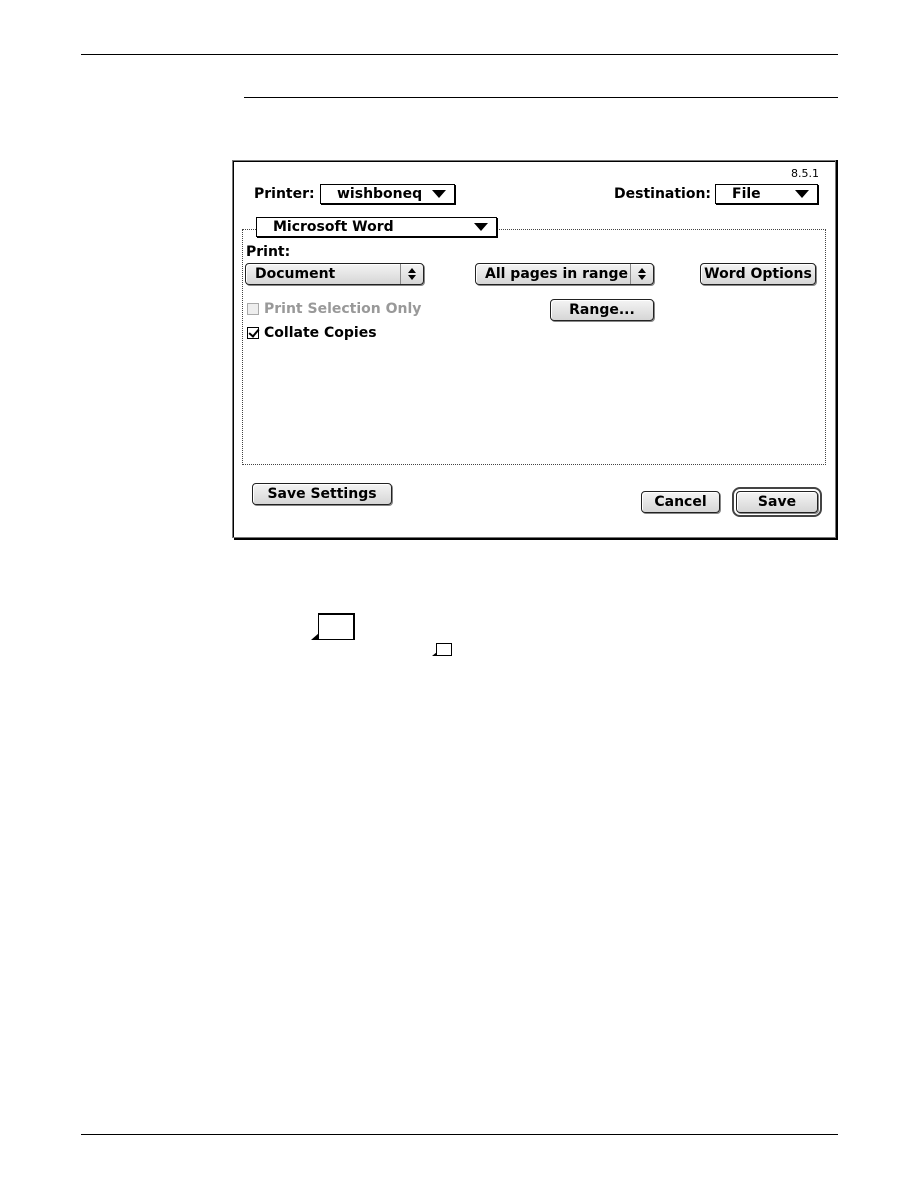  I want to click on printer-label: Printer:, so click(284, 194).